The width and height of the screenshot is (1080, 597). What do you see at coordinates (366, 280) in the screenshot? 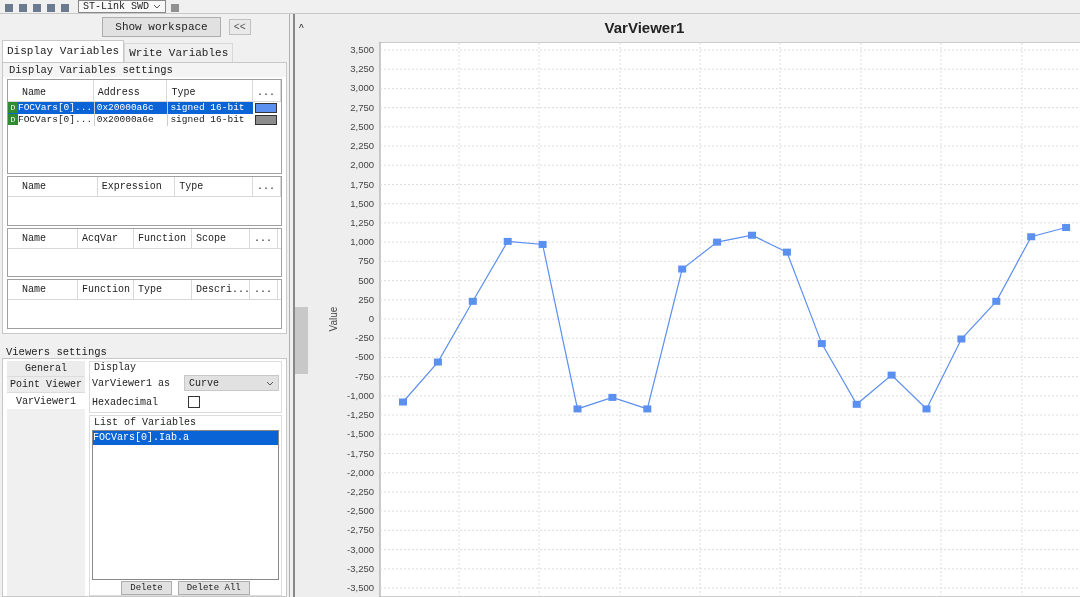
I see `y-tick-label: 500` at bounding box center [366, 280].